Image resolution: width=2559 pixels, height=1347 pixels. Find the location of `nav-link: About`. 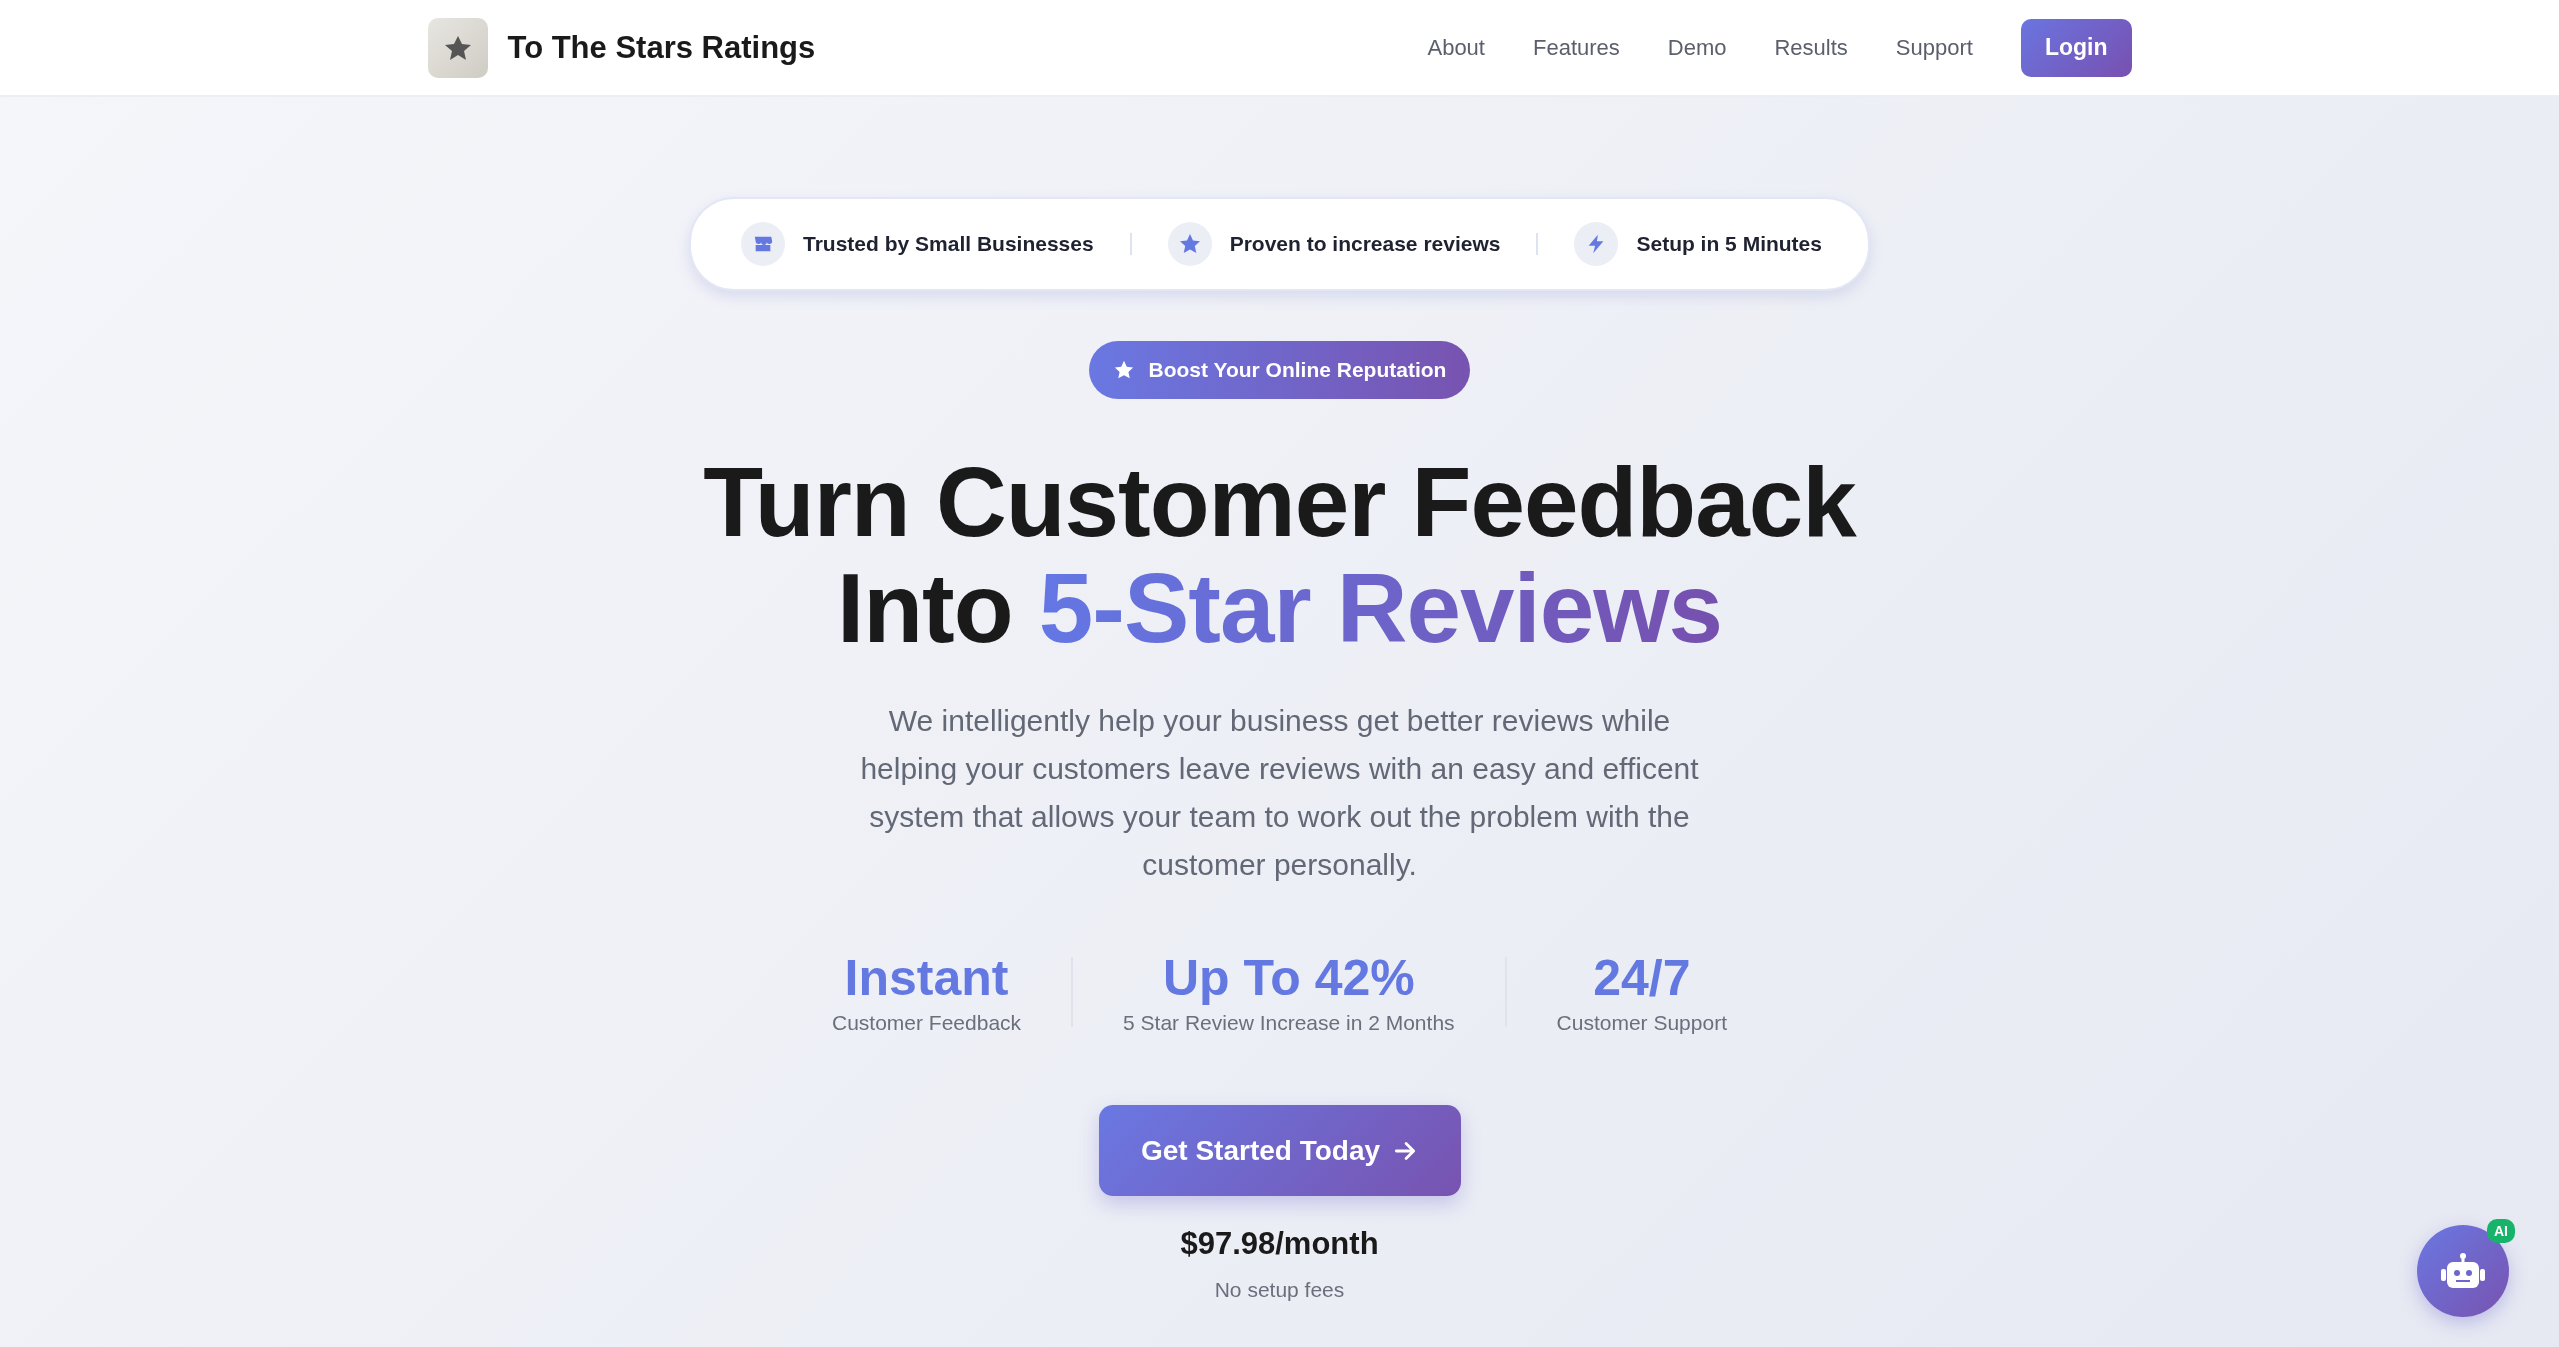

nav-link: About is located at coordinates (1456, 47).